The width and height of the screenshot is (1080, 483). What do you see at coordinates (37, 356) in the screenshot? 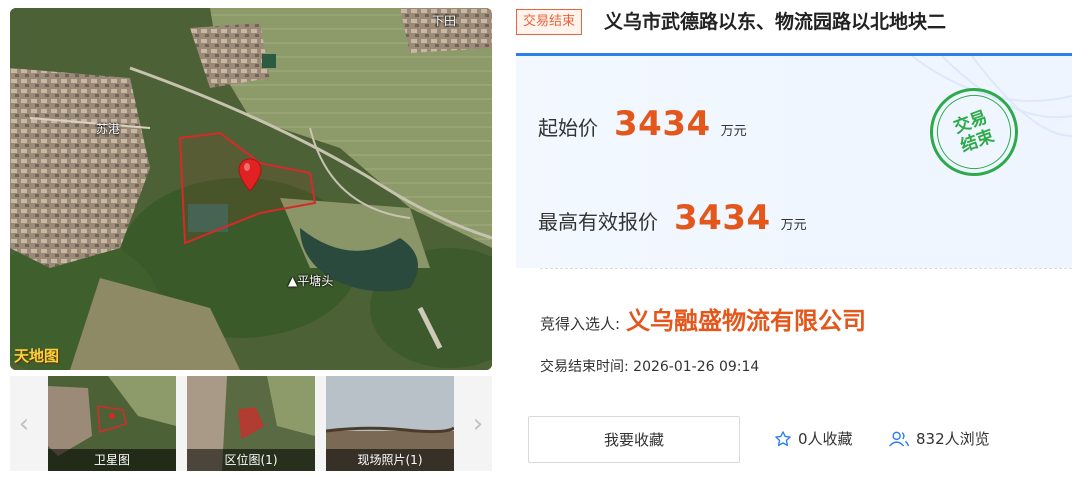
I see `map-logo: 天地图` at bounding box center [37, 356].